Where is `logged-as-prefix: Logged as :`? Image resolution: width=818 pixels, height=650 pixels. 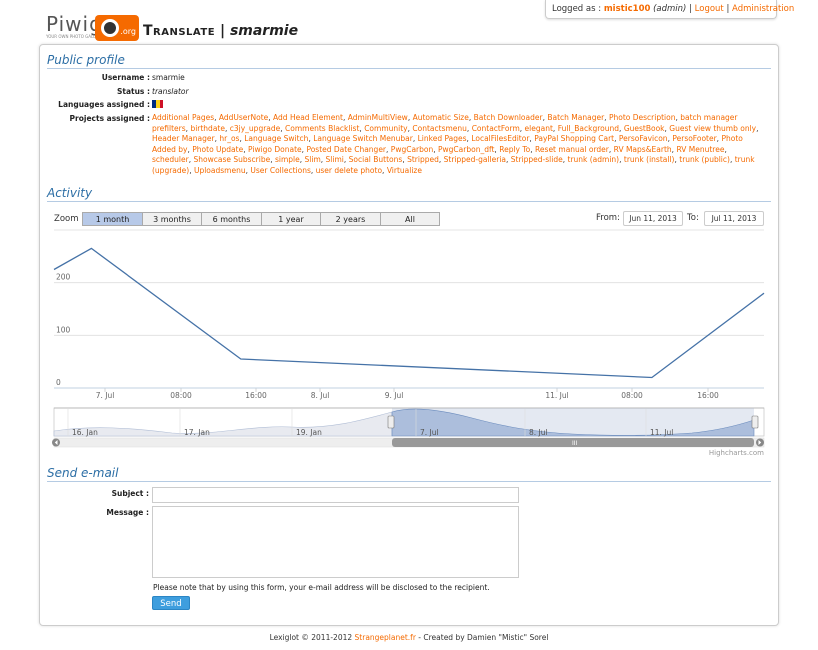
logged-as-prefix: Logged as : is located at coordinates (577, 9).